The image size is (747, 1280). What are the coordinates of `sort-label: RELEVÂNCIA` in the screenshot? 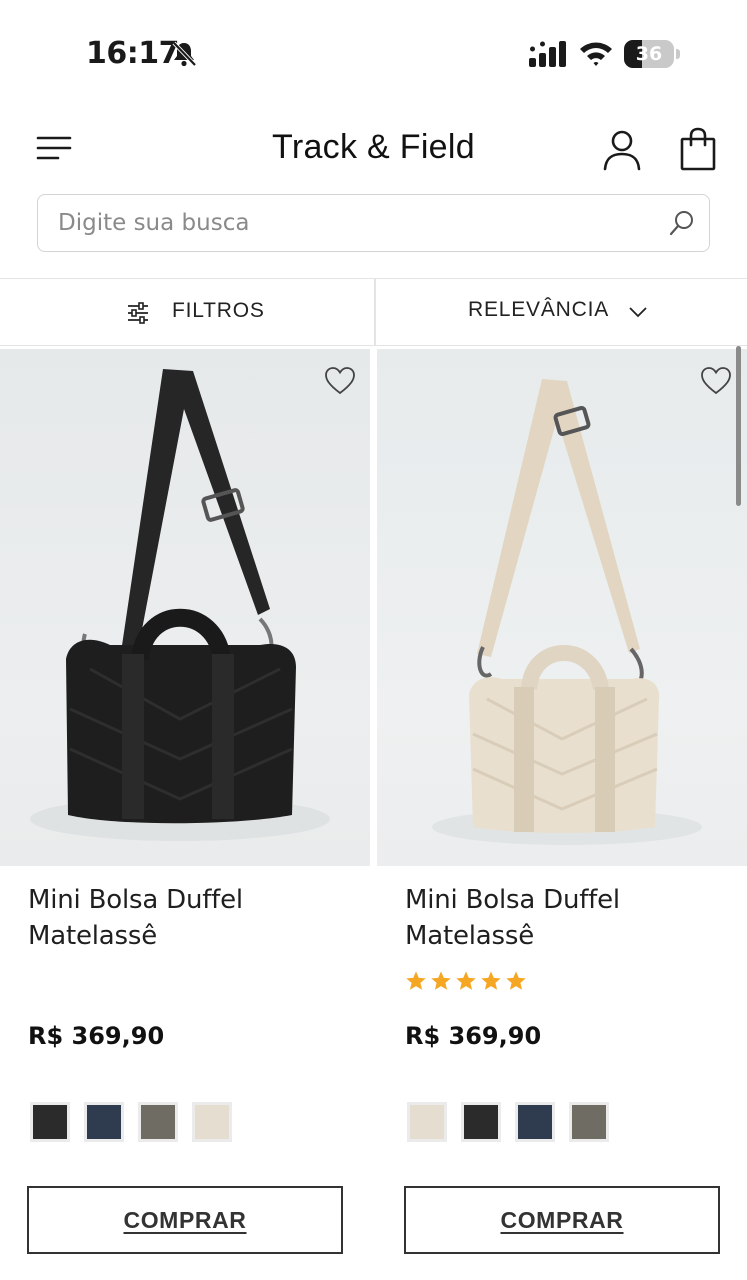 It's located at (539, 309).